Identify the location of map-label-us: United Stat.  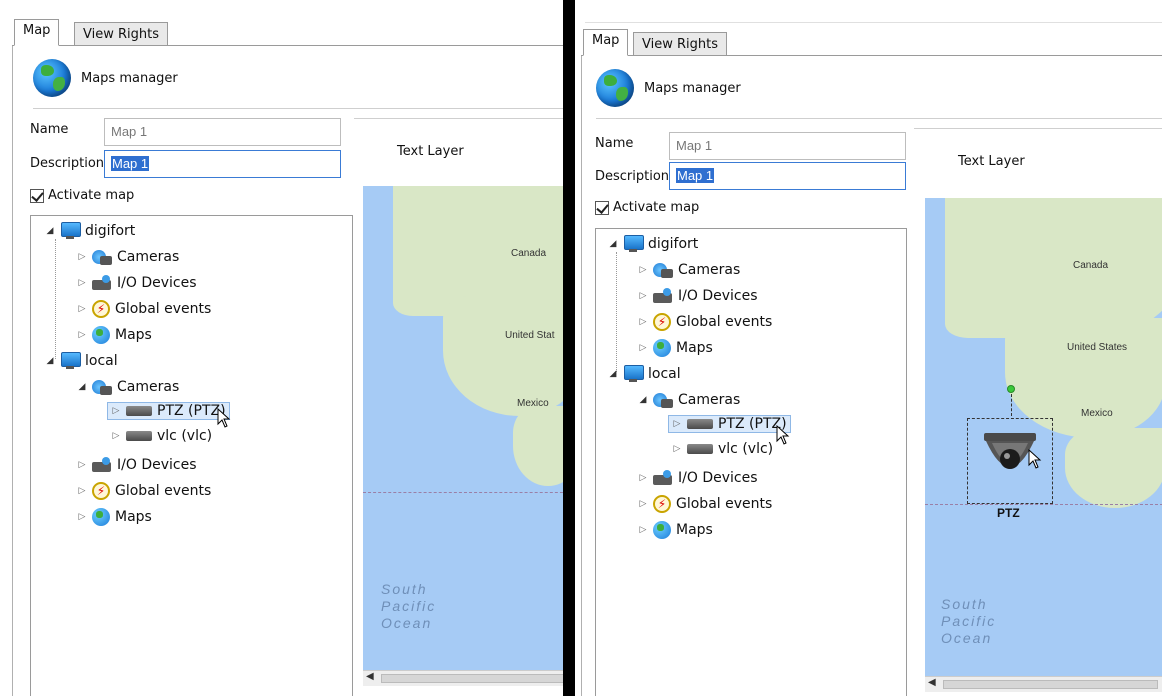
(530, 335).